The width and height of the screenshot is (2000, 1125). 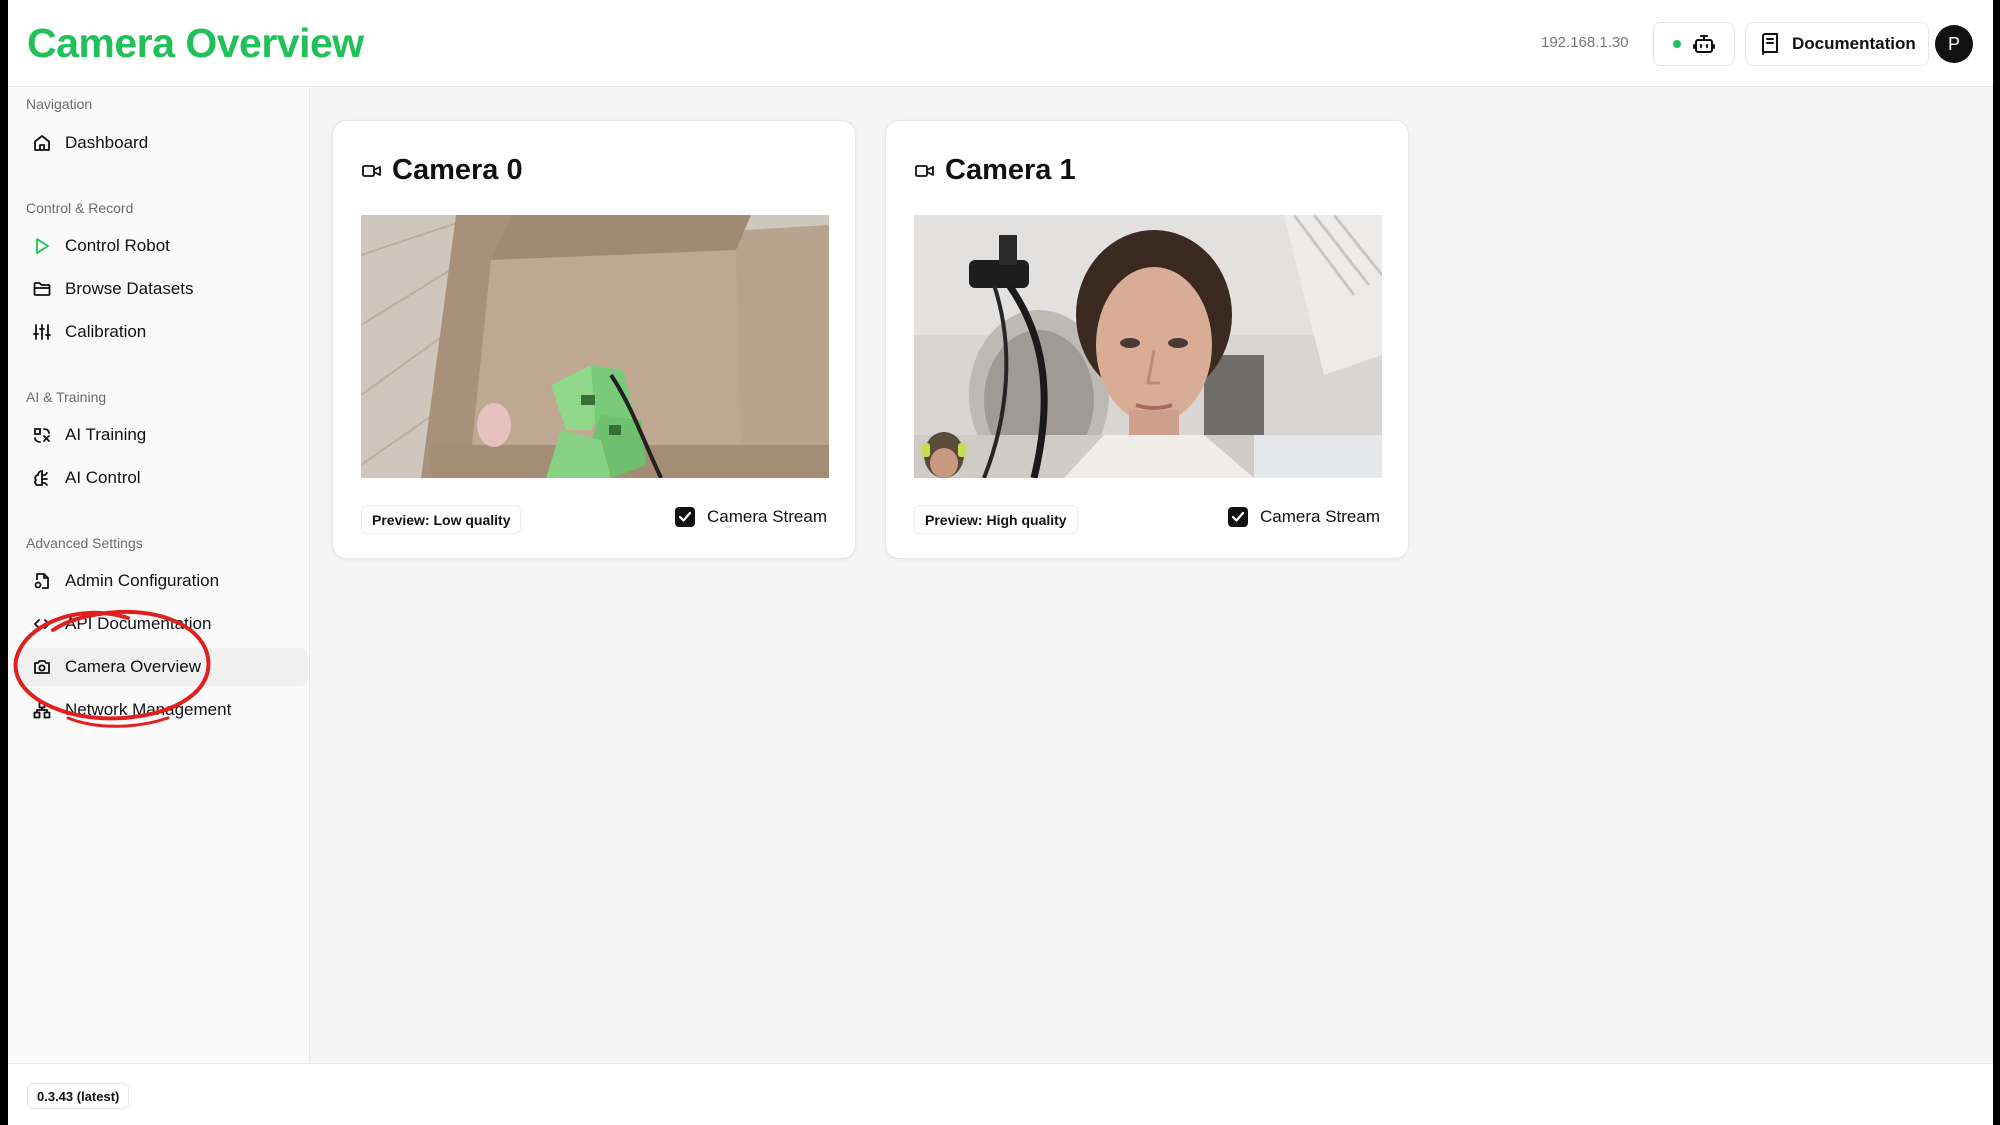 I want to click on brain-circuit-icon, so click(x=41, y=478).